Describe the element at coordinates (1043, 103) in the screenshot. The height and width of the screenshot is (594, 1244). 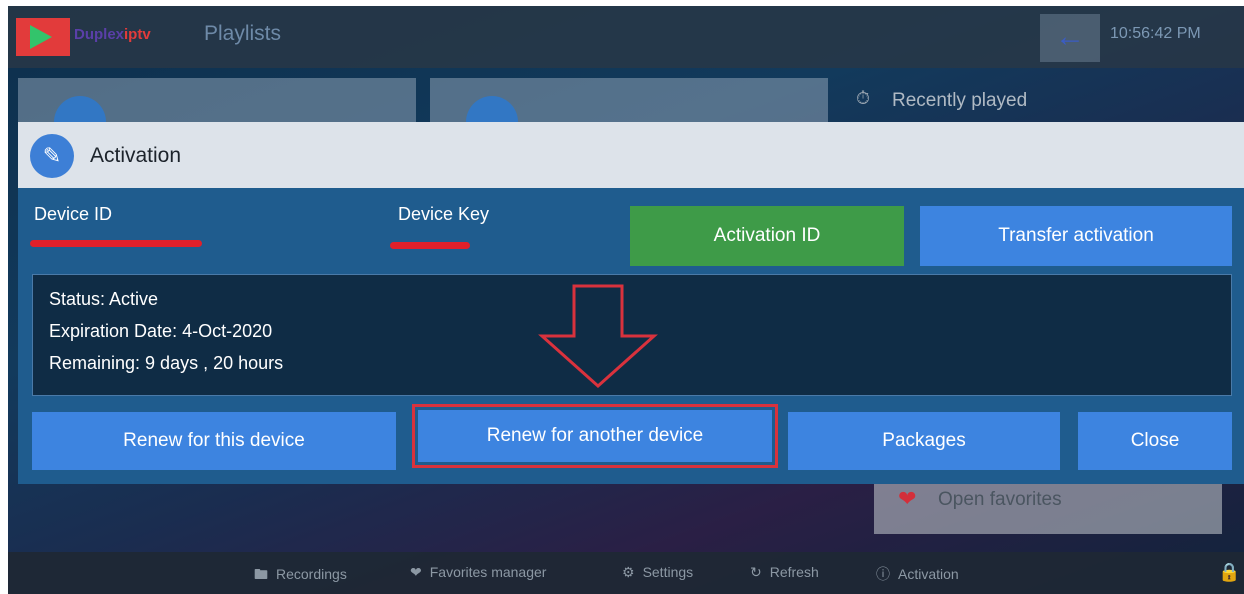
I see `recently-played: ⏱ Recently played` at that location.